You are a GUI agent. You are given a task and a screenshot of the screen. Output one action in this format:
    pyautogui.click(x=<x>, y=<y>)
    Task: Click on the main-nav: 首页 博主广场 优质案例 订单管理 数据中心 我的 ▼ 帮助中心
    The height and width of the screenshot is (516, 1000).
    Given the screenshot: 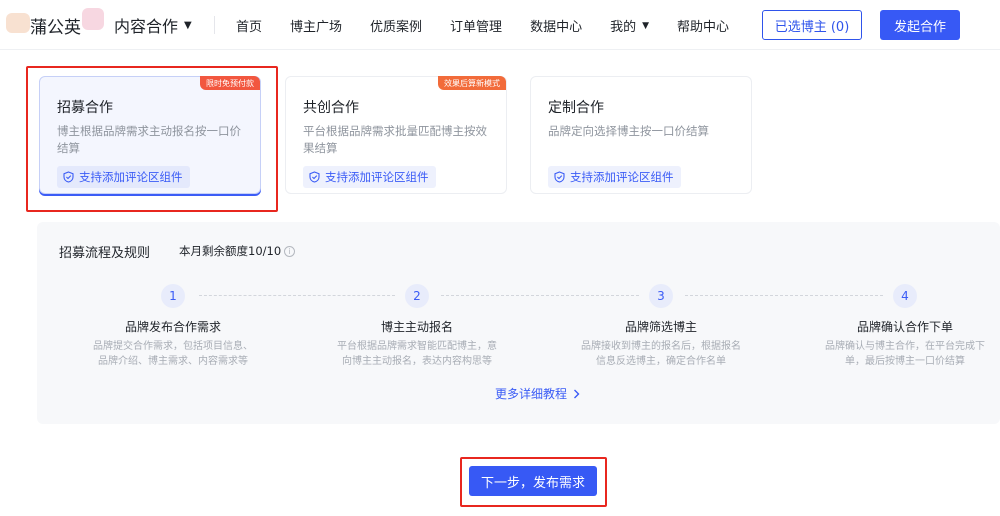 What is the action you would take?
    pyautogui.click(x=496, y=25)
    